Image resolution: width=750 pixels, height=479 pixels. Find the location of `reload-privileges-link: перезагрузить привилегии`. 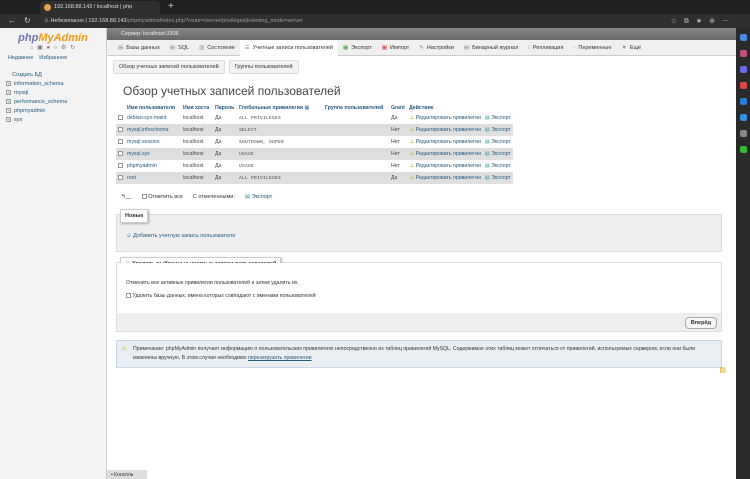

reload-privileges-link: перезагрузить привилегии is located at coordinates (280, 358).